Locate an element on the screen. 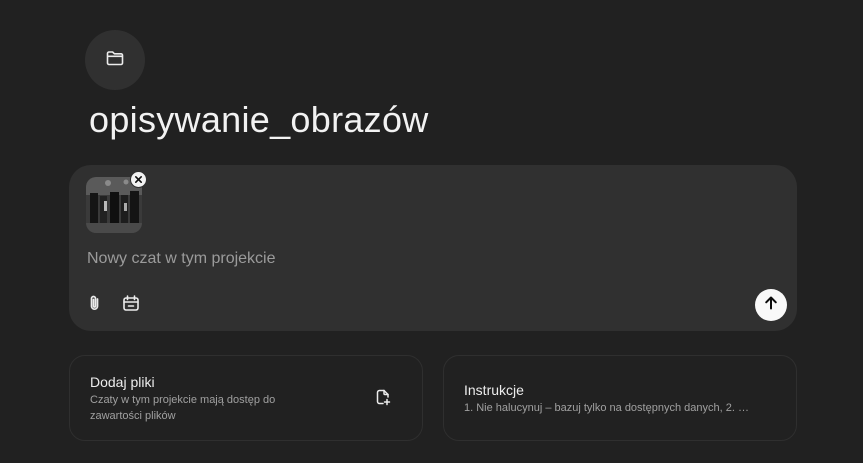 The image size is (863, 463). close-icon is located at coordinates (138, 180).